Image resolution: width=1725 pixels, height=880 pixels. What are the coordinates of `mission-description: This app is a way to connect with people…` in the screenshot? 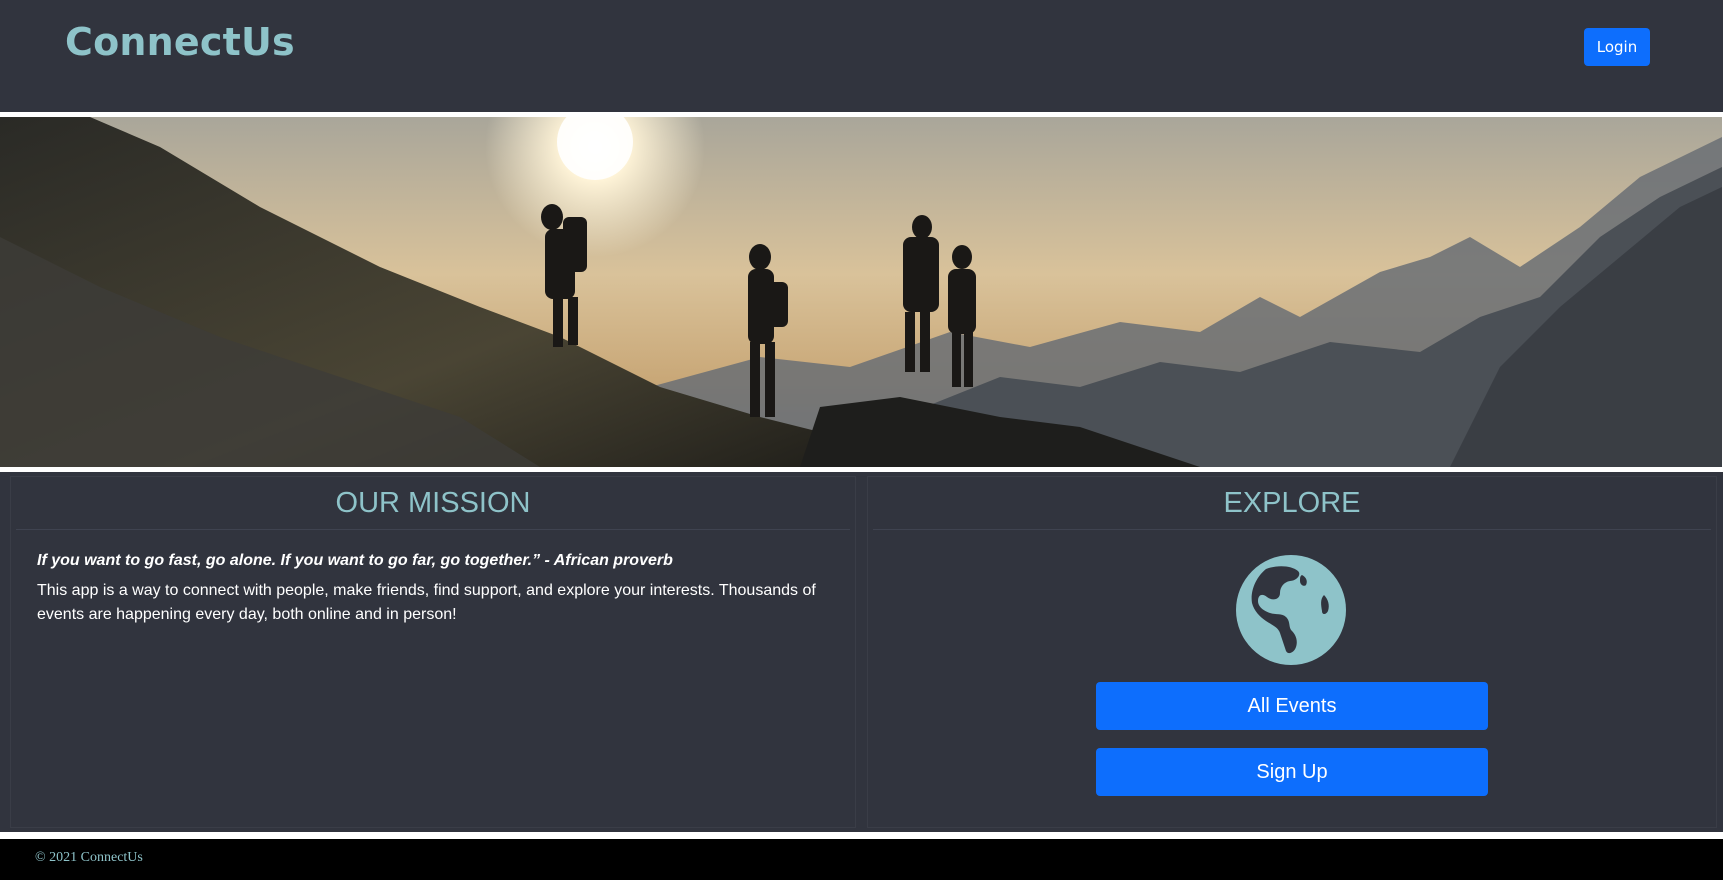 It's located at (426, 602).